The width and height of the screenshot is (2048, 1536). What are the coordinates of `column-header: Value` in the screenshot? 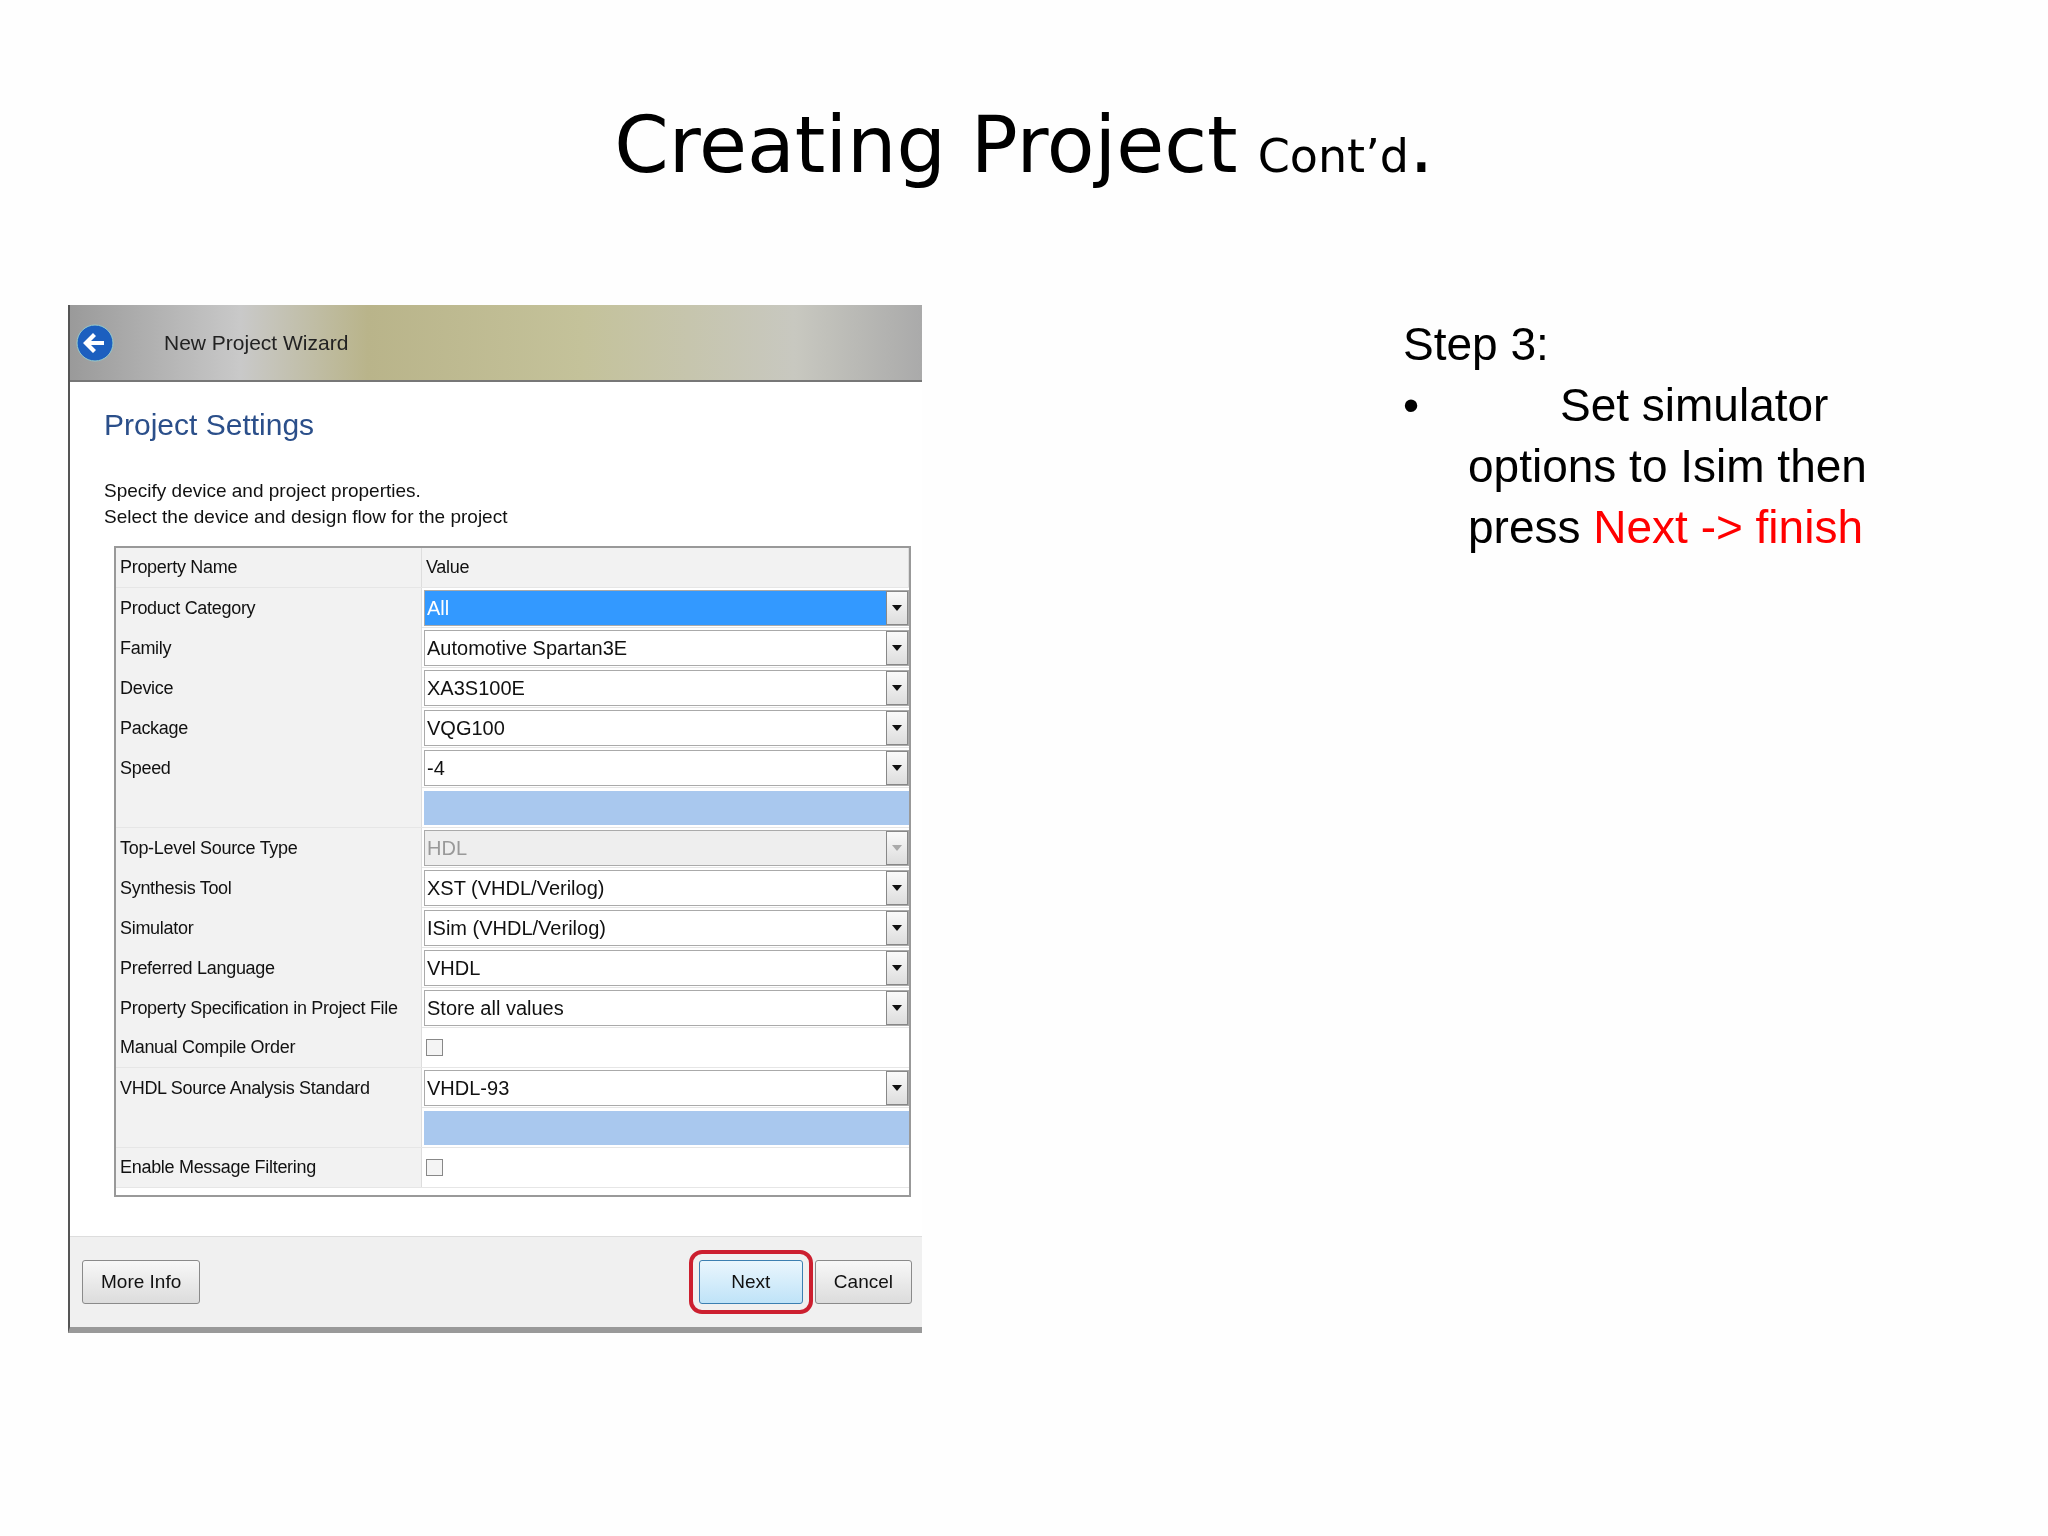 It's located at (665, 567).